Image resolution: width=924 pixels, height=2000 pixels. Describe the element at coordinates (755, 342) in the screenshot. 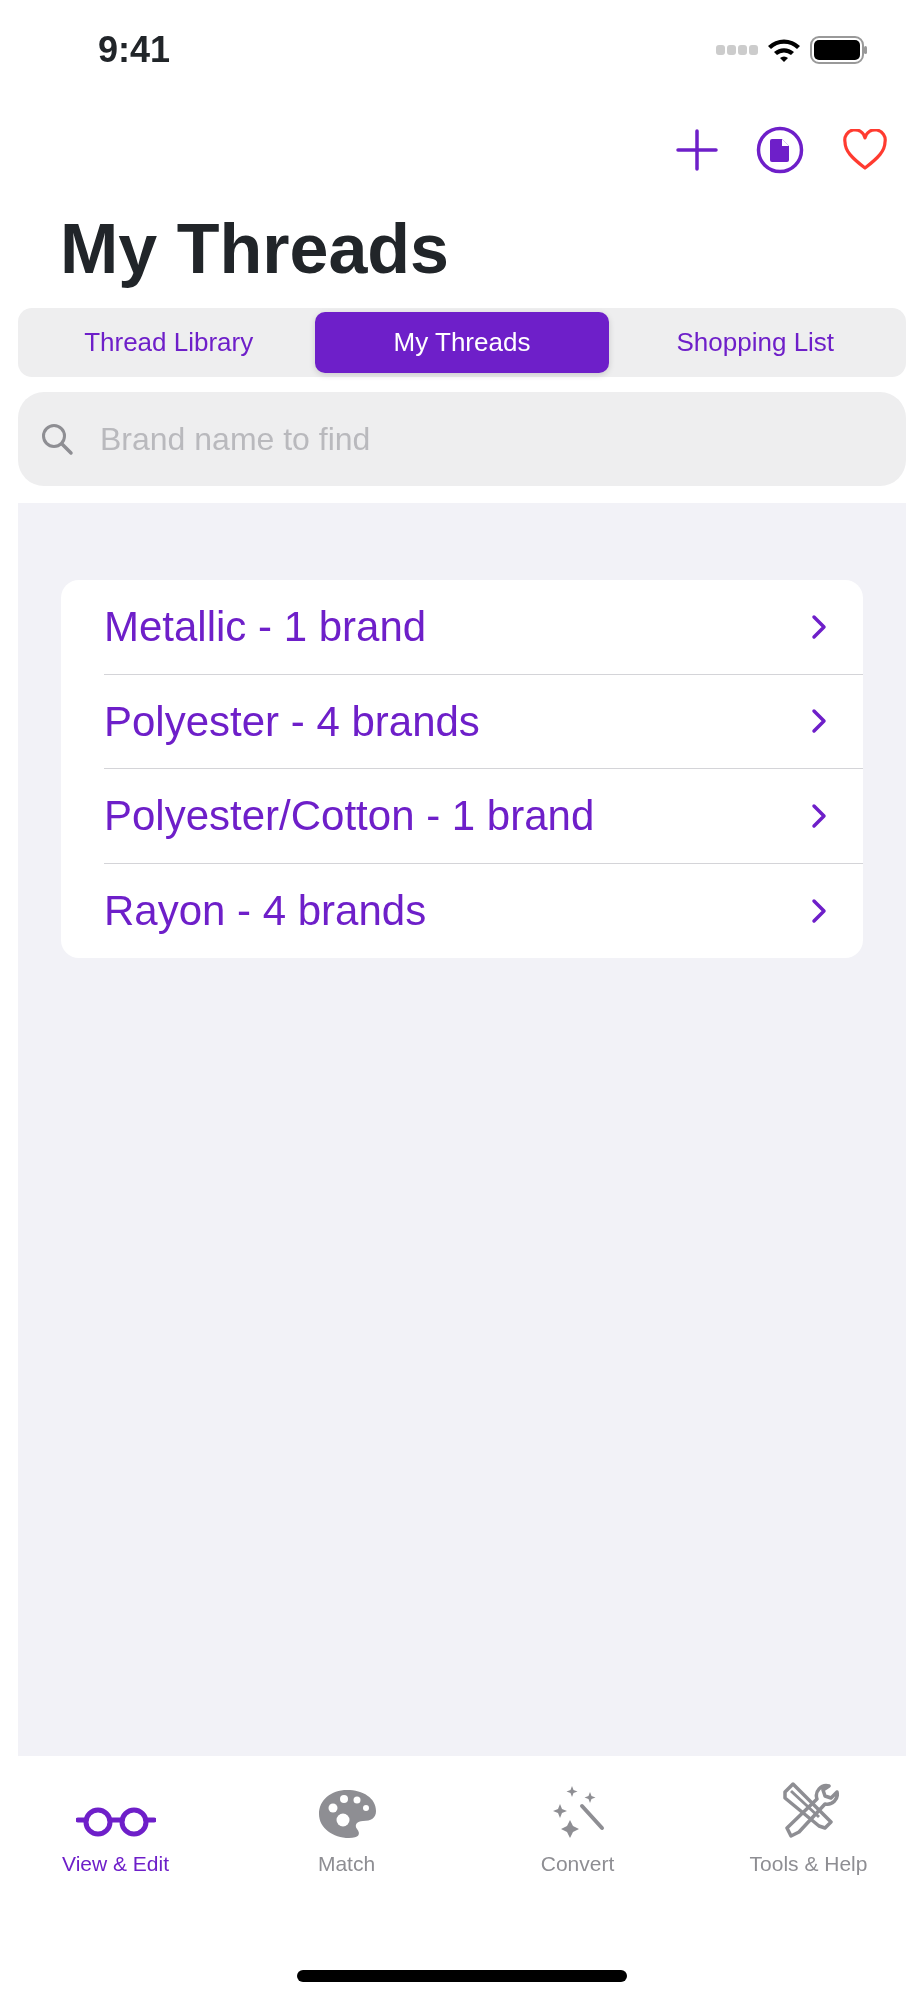

I see `segment-tab: Shopping List` at that location.